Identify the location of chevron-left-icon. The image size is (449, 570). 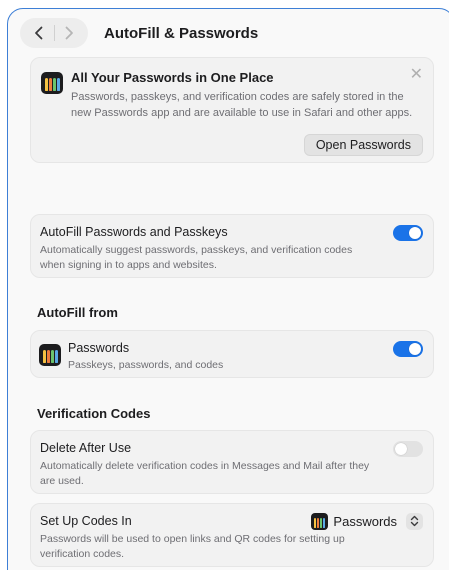
(38, 33).